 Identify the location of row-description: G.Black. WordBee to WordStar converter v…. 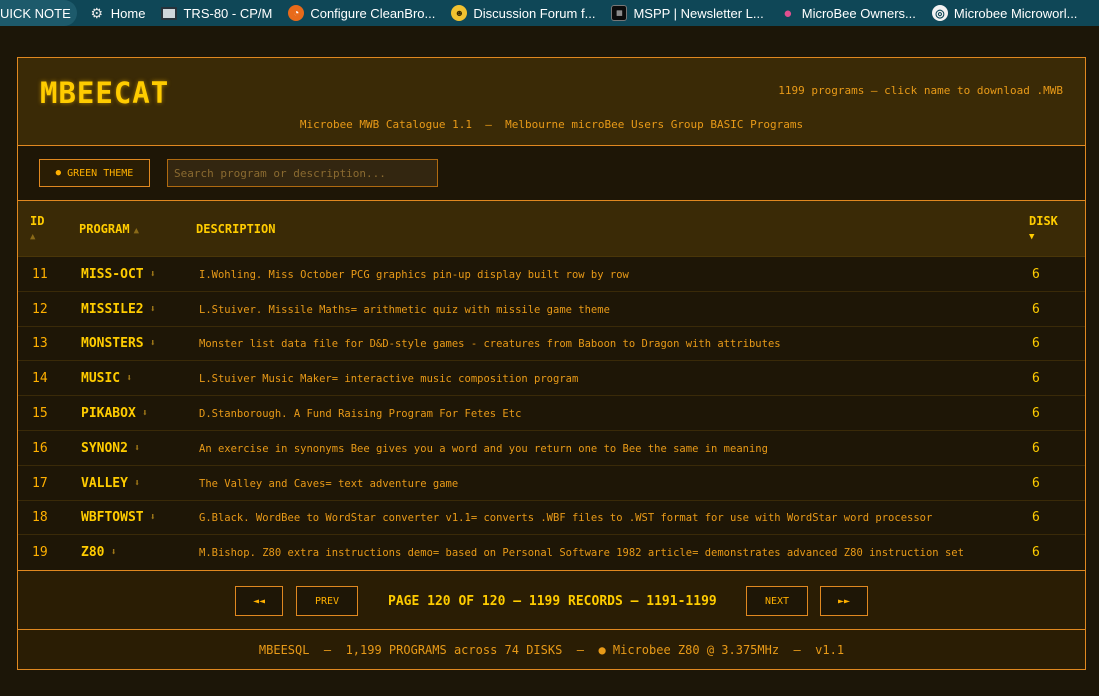
(566, 517).